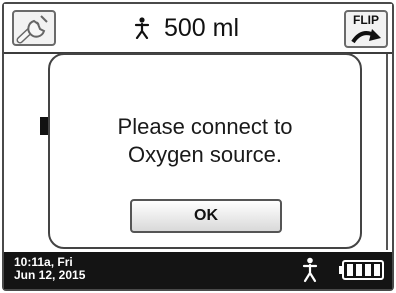 This screenshot has width=396, height=293. What do you see at coordinates (205, 141) in the screenshot?
I see `dialog-message: Please connect to Oxygen source.` at bounding box center [205, 141].